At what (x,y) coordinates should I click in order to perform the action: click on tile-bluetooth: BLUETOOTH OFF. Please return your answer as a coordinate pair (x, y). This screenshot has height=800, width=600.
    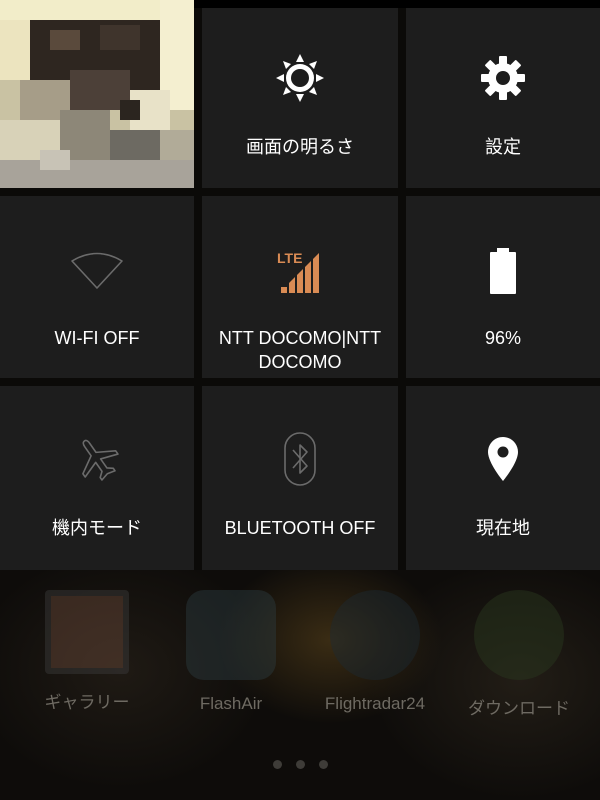
    Looking at the image, I should click on (300, 478).